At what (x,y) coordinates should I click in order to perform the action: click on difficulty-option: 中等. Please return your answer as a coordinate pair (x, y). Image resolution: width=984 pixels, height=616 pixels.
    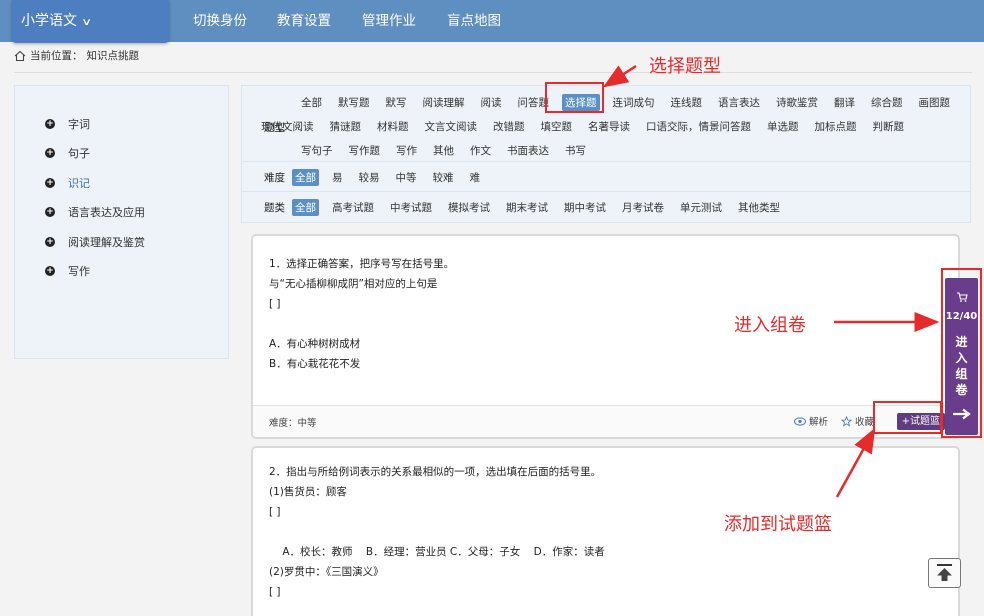
    Looking at the image, I should click on (406, 177).